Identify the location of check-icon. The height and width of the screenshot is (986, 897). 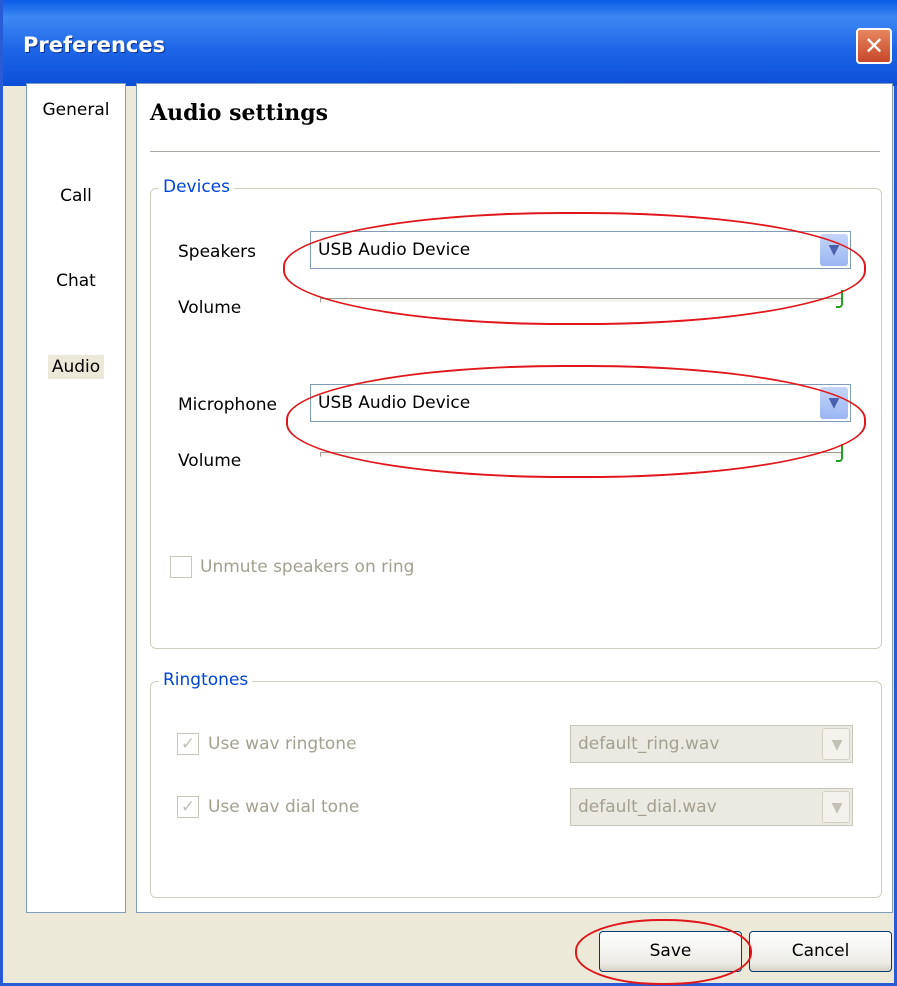
(181, 567).